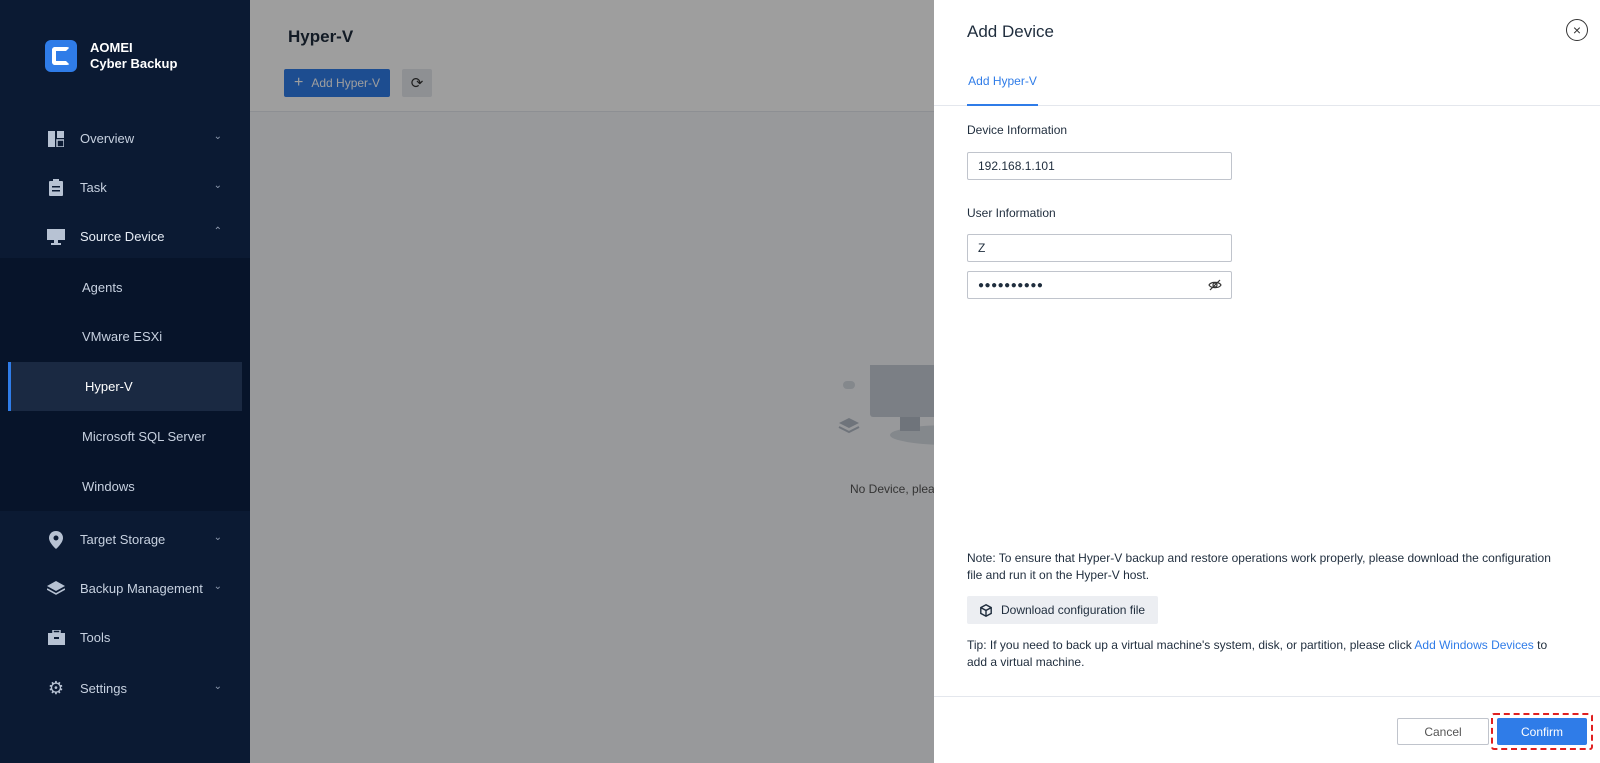  Describe the element at coordinates (1011, 285) in the screenshot. I see `password-value: ●●●●●●●●●●` at that location.